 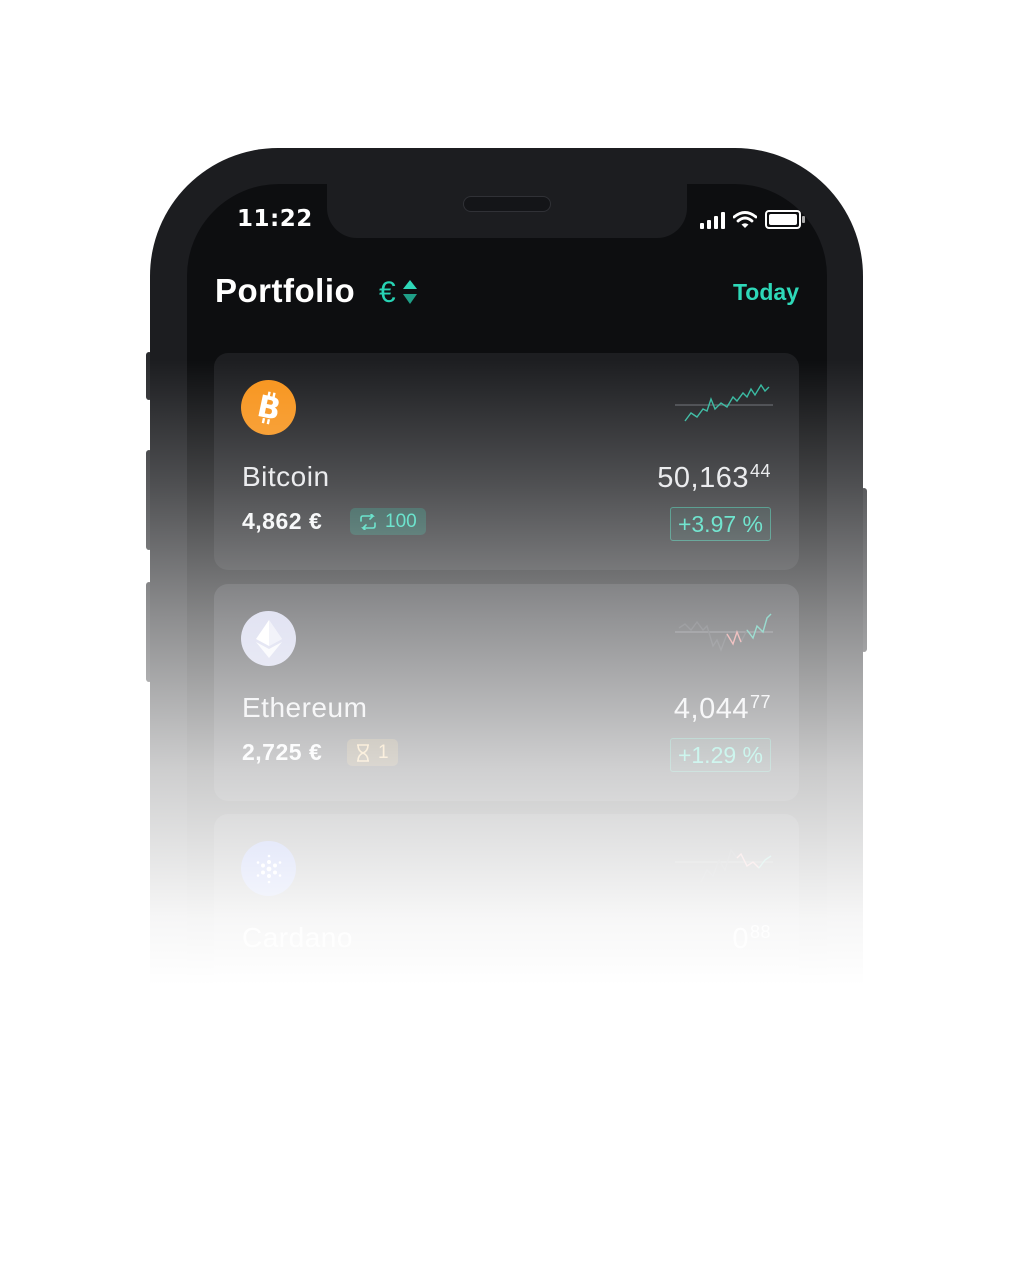 I want to click on asset-card-ethereum: Ethereum 4,04477 2,725 € 1 +1.29 %, so click(x=506, y=692).